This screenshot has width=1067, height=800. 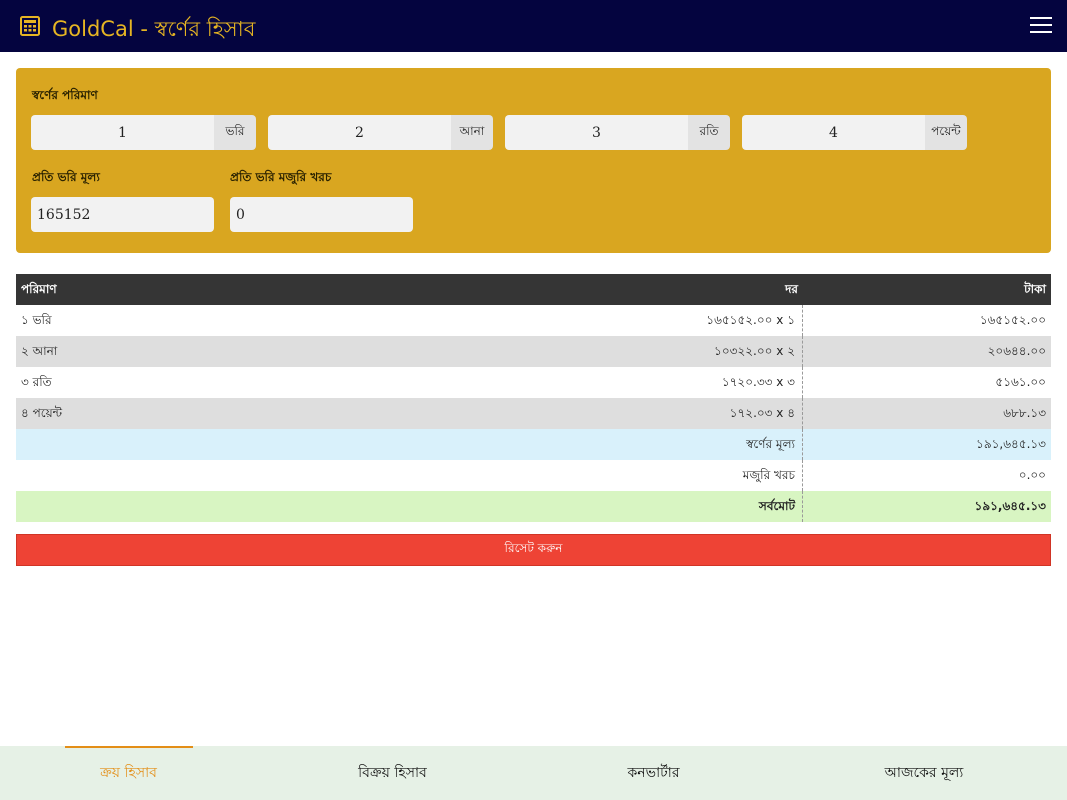 I want to click on row-rate: ১০৩২২.০০ x ২, so click(x=754, y=351).